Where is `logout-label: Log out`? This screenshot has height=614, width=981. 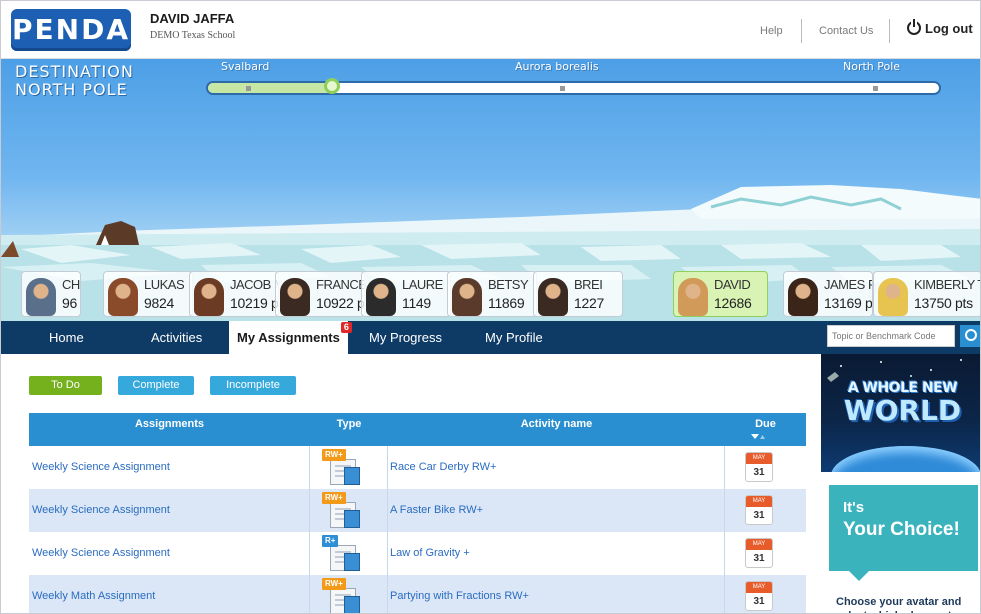 logout-label: Log out is located at coordinates (949, 28).